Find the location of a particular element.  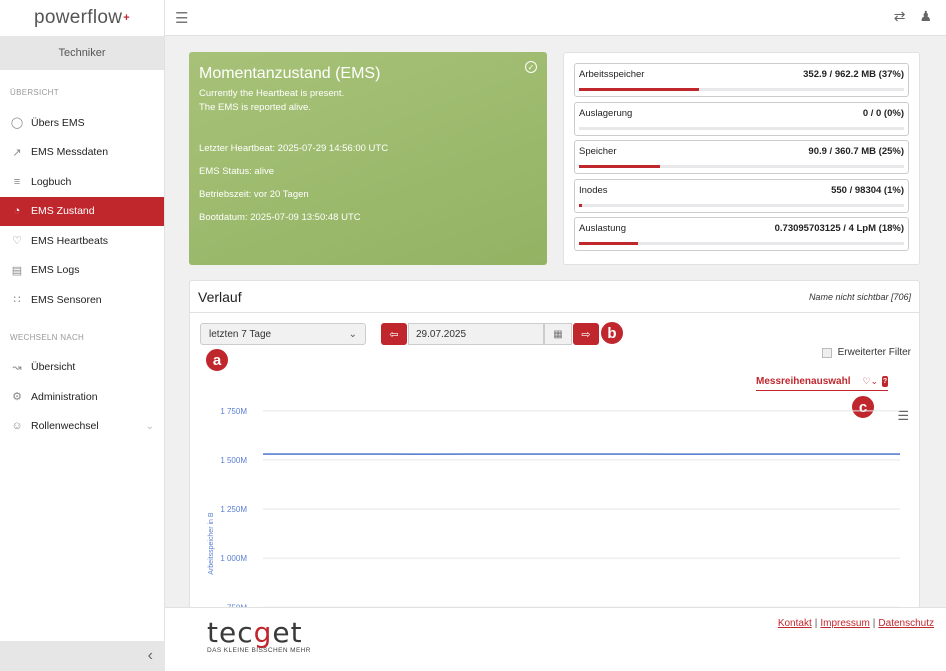

sidebar-item-administration: ⚙ Administration is located at coordinates (82, 397).